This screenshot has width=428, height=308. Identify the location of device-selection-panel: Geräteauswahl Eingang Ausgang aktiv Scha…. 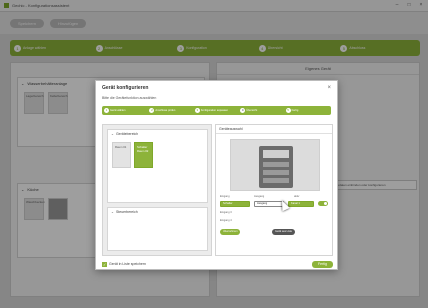
(274, 190).